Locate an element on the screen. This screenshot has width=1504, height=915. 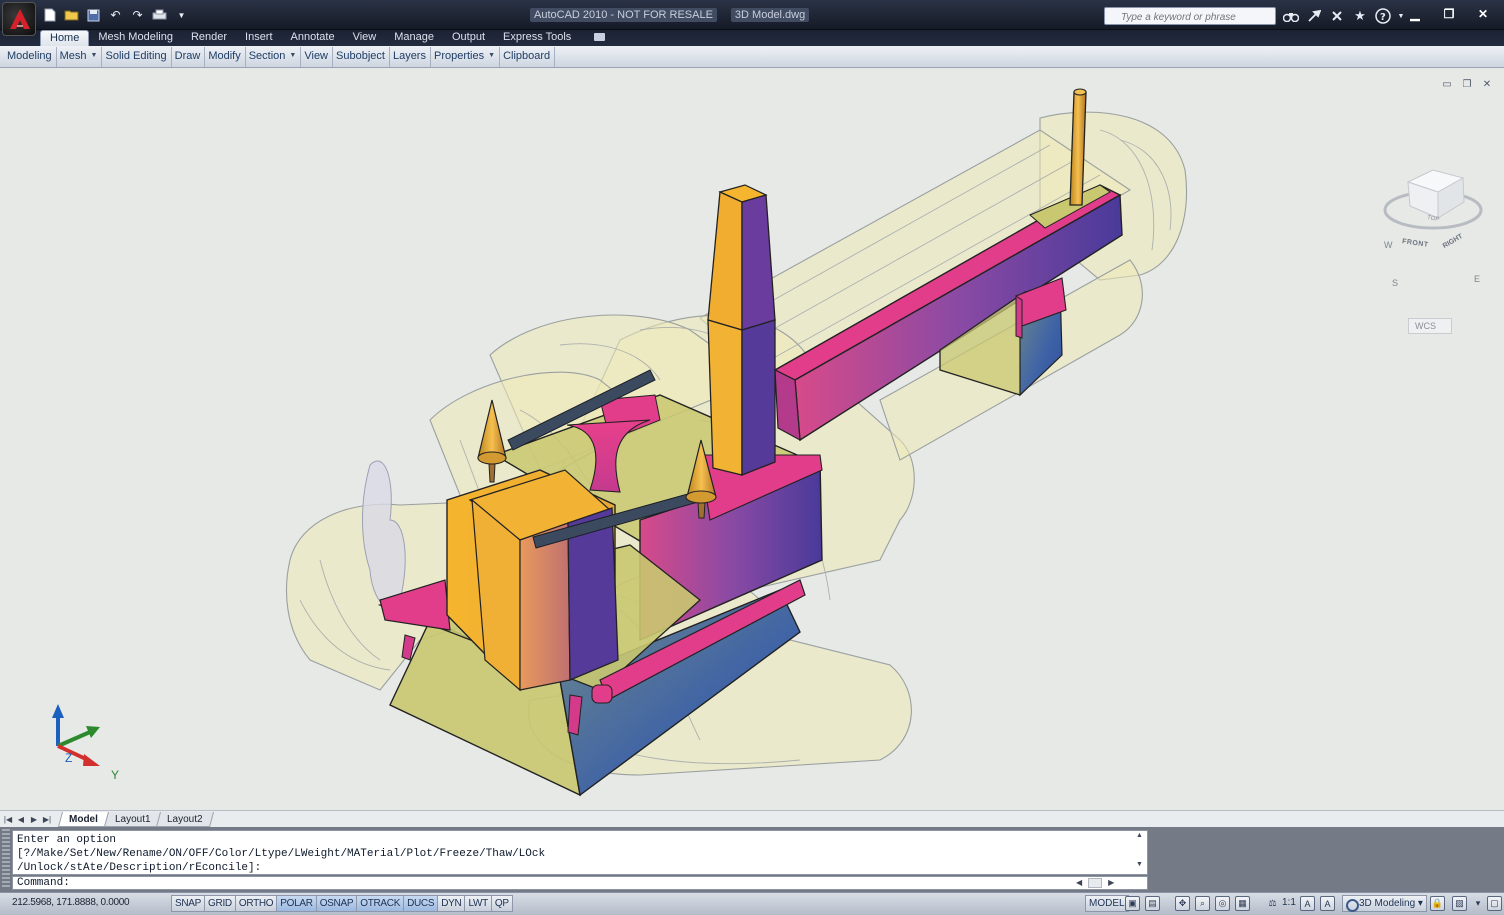
subscription-center-icon is located at coordinates (1337, 16).